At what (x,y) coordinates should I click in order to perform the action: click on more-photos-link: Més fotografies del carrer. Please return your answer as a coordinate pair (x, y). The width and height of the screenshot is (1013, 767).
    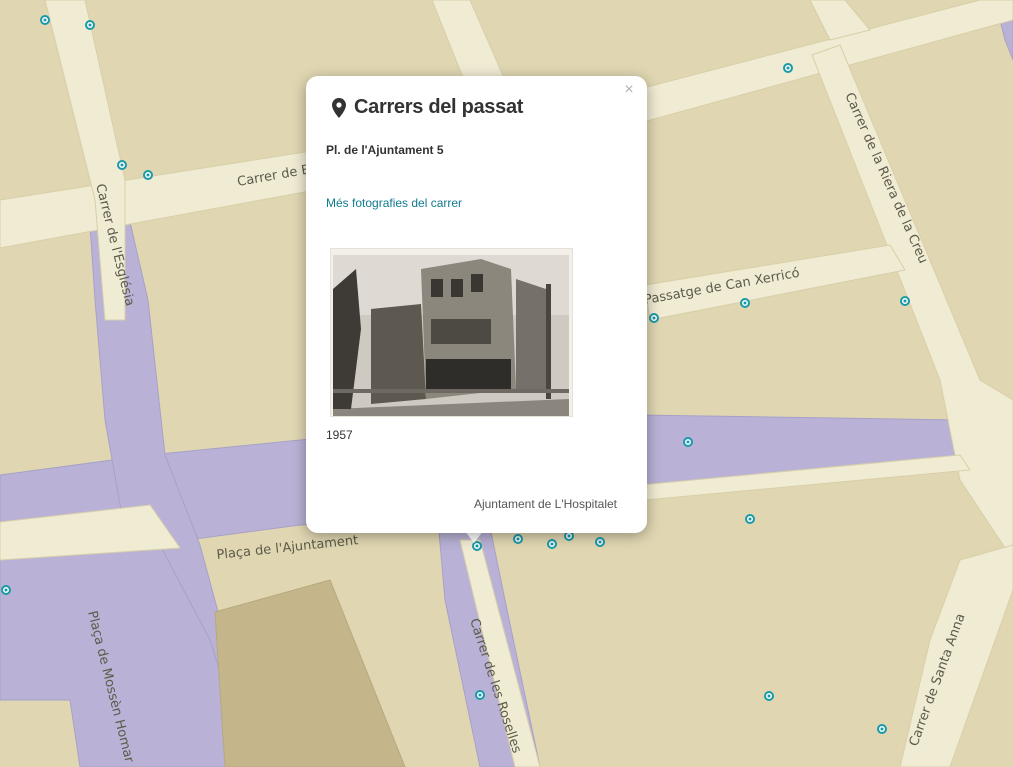
    Looking at the image, I should click on (394, 203).